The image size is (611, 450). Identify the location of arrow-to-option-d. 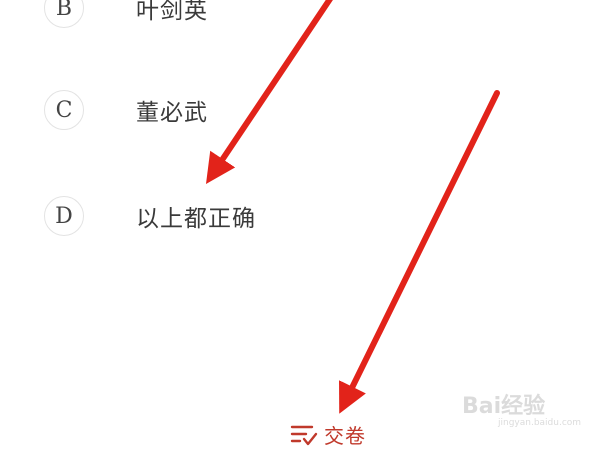
(269, 92).